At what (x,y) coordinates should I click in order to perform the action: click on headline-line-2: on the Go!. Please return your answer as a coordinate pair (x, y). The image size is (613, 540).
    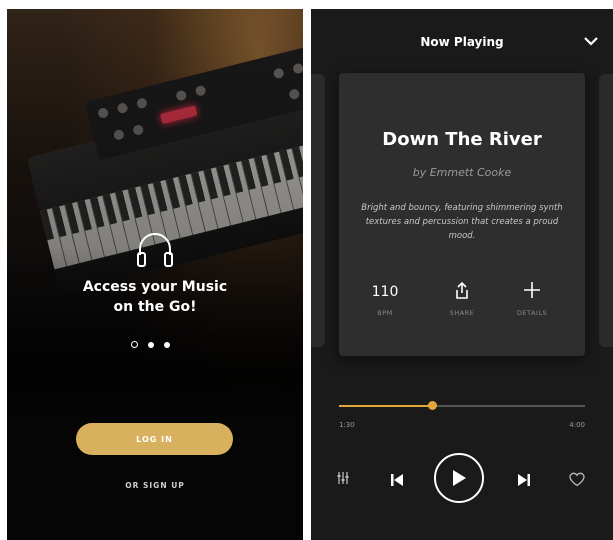
    Looking at the image, I should click on (155, 307).